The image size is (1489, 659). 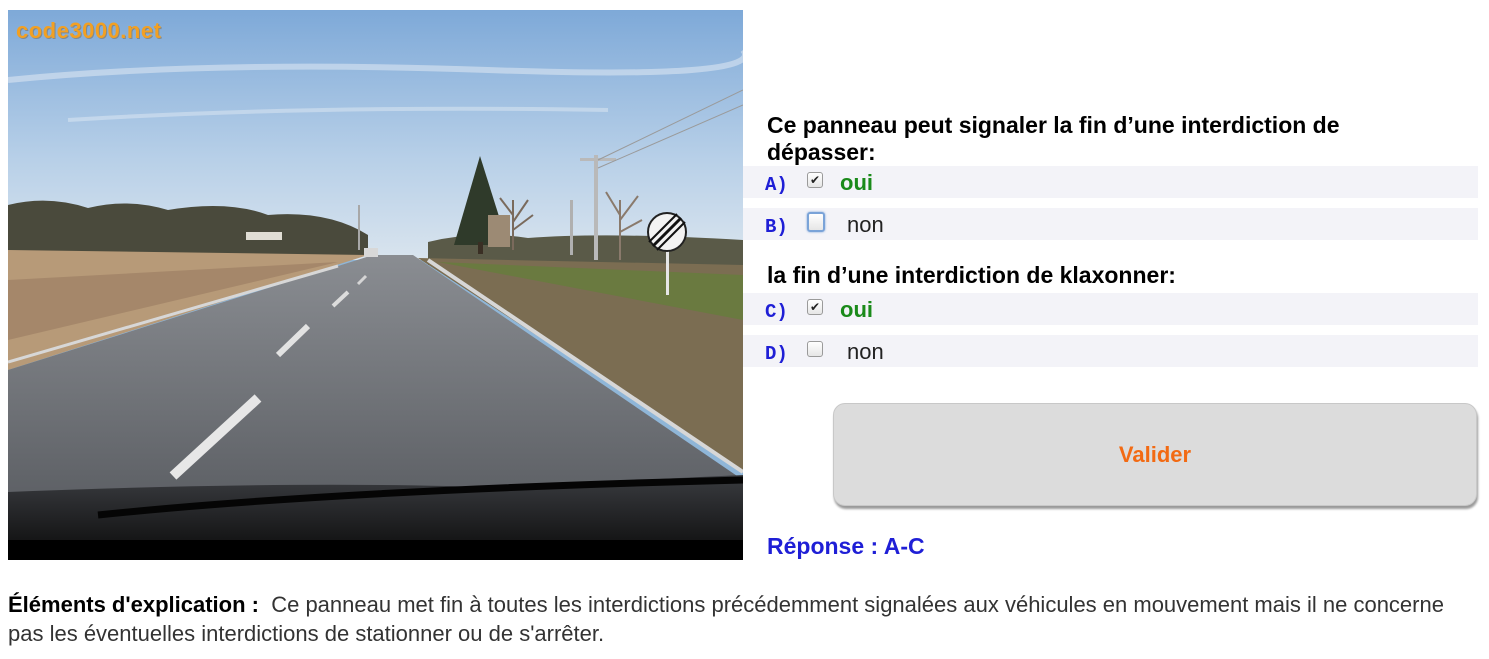 I want to click on watermark: code3000.net, so click(x=89, y=30).